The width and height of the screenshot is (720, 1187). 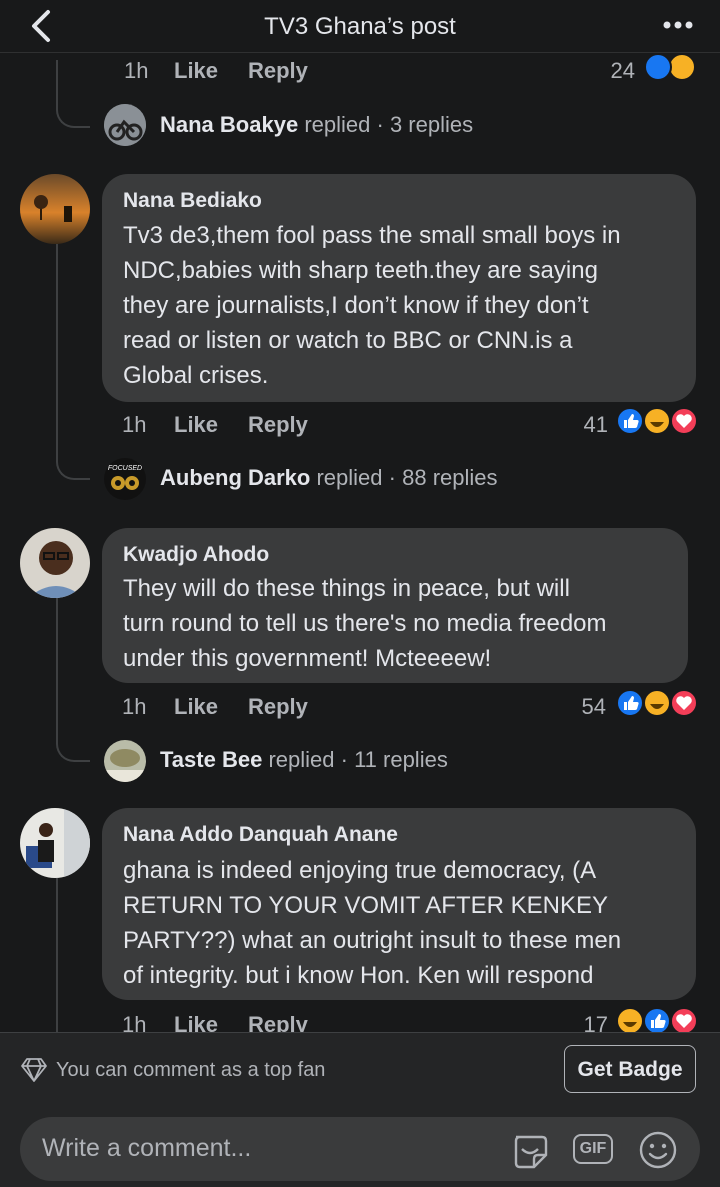 I want to click on gif-button: GIF, so click(x=593, y=1149).